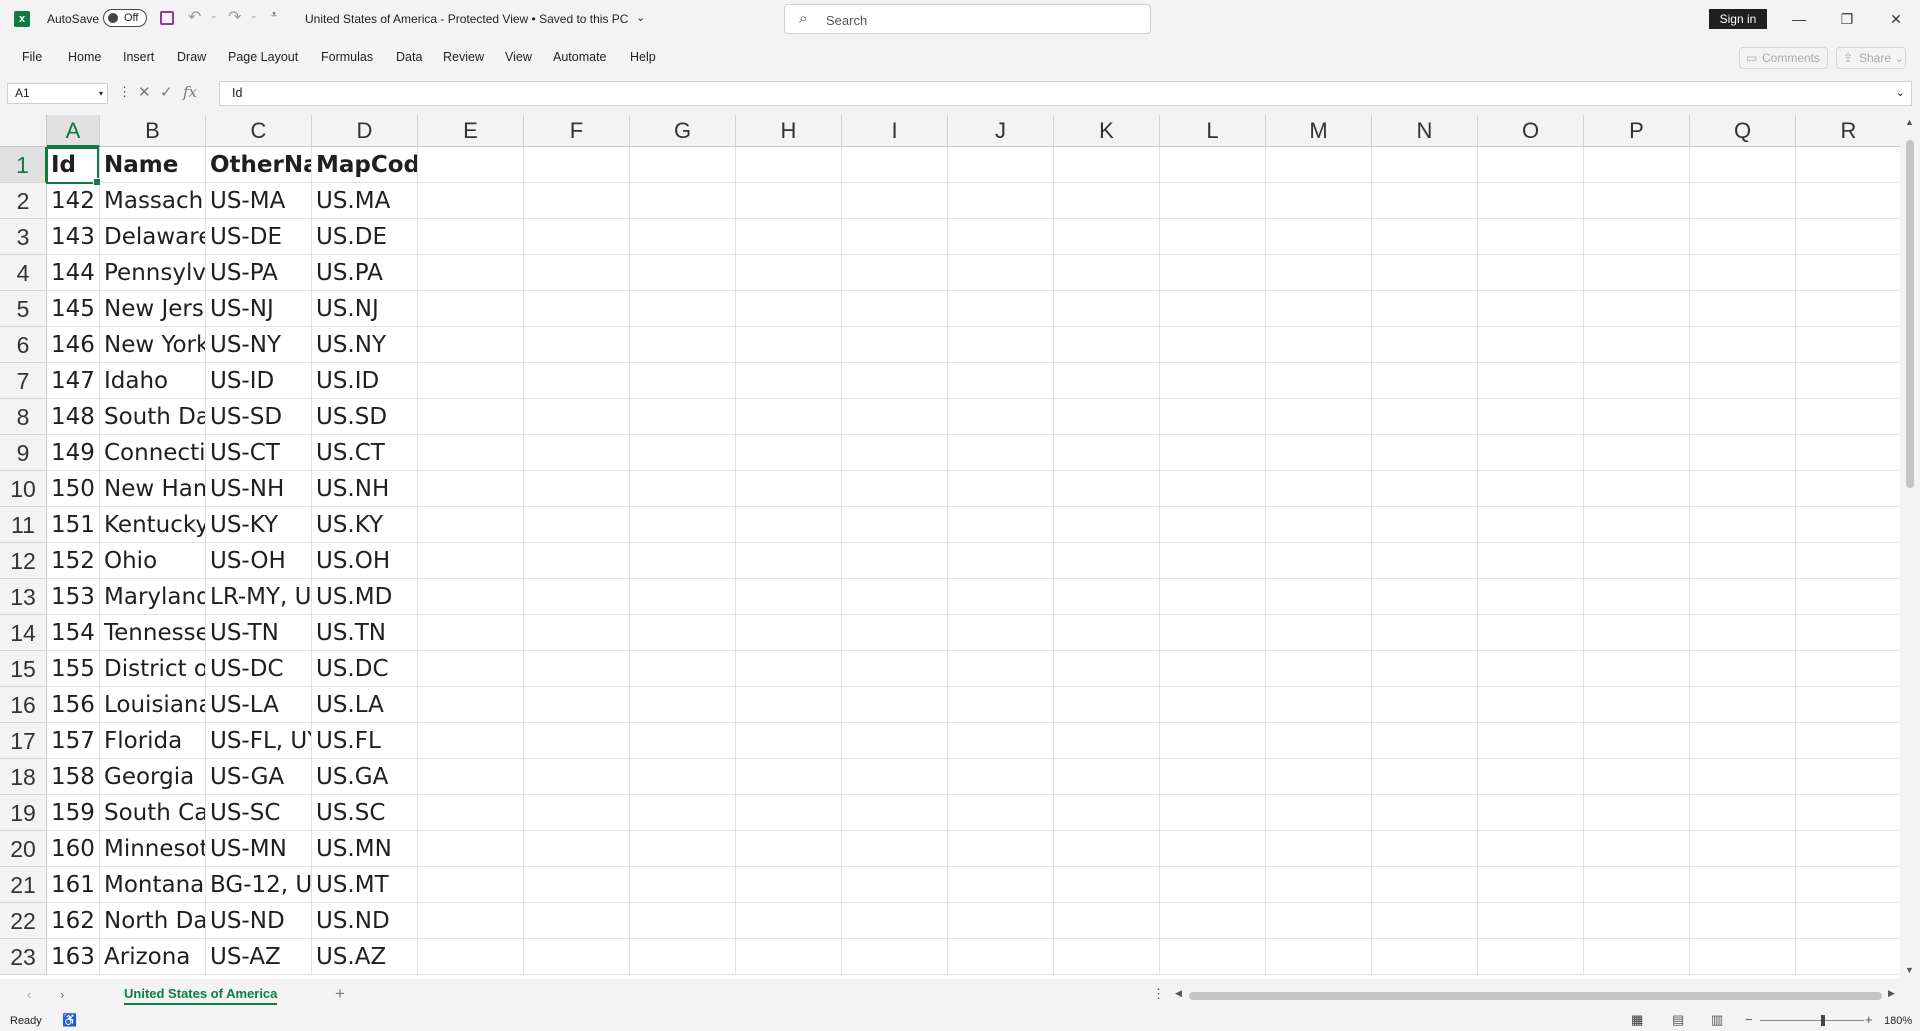 The width and height of the screenshot is (1920, 1031). I want to click on cell-l3, so click(1213, 237).